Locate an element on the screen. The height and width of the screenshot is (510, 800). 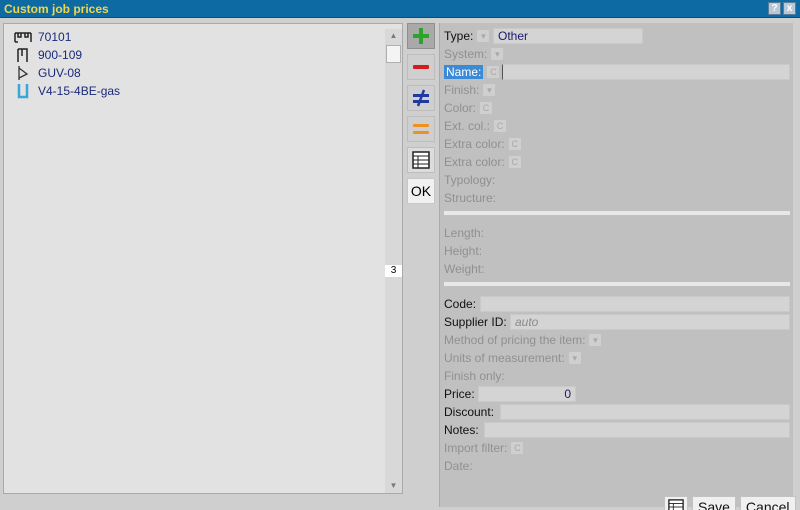
help-button: ? is located at coordinates (774, 8).